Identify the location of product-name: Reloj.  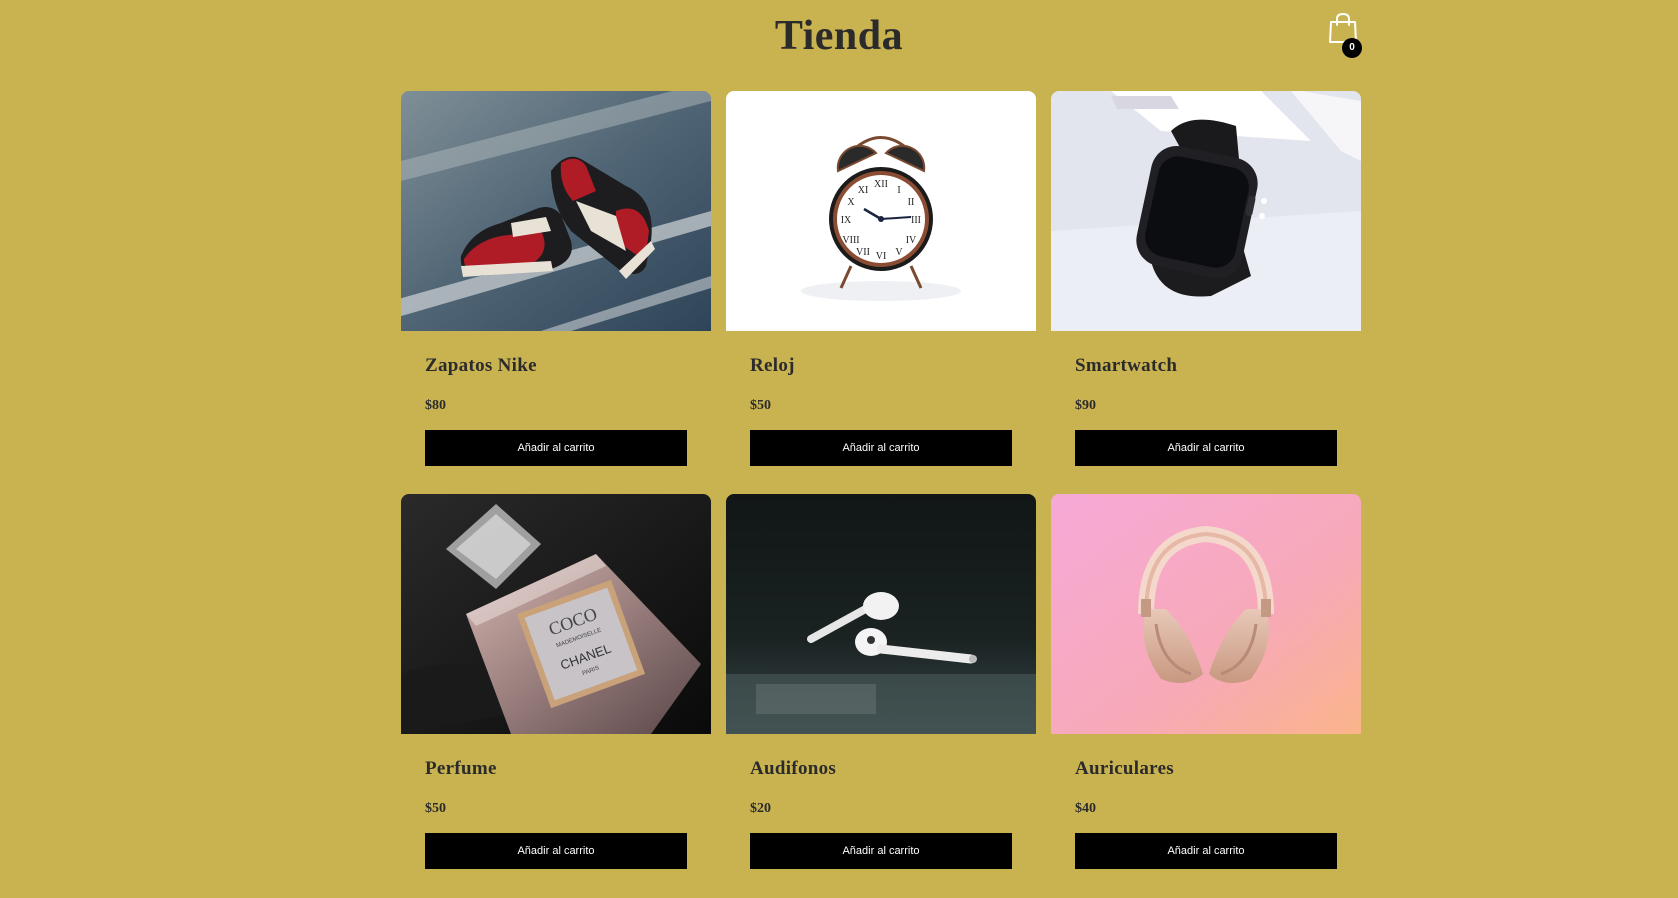
(772, 365).